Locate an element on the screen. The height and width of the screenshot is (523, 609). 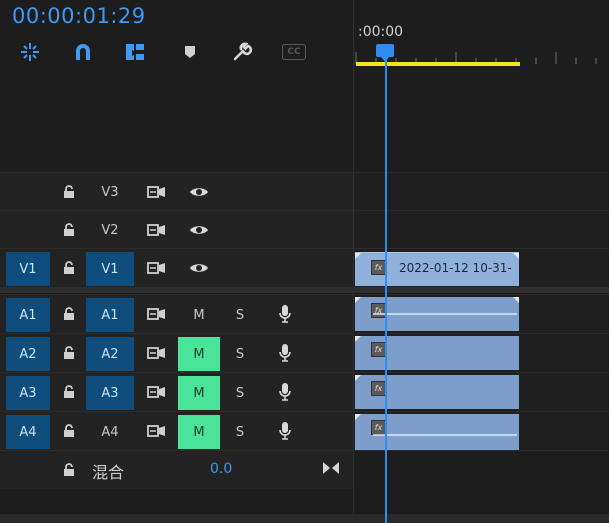
track-target-a3: A3 is located at coordinates (110, 393).